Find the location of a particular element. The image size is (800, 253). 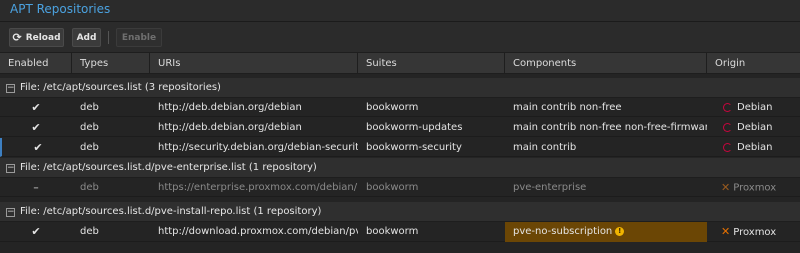

column-header-enabled: Enabled is located at coordinates (36, 63).